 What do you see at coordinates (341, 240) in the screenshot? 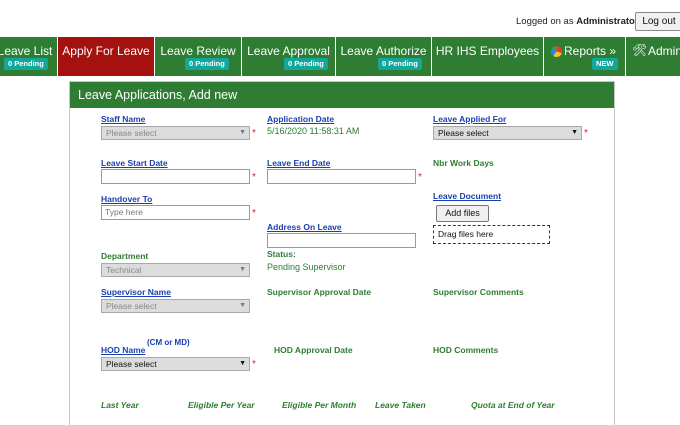
I see `address-on-leave-input` at bounding box center [341, 240].